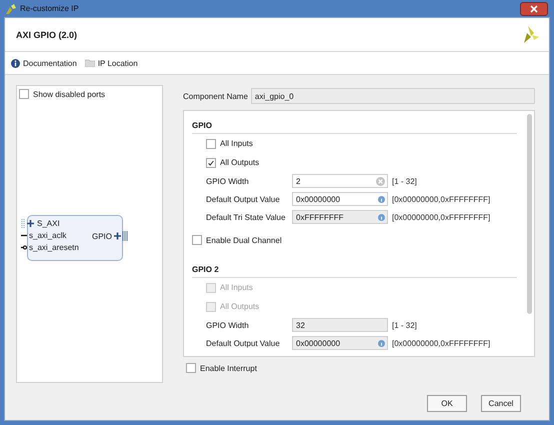 This screenshot has width=554, height=425. I want to click on close-icon, so click(534, 8).